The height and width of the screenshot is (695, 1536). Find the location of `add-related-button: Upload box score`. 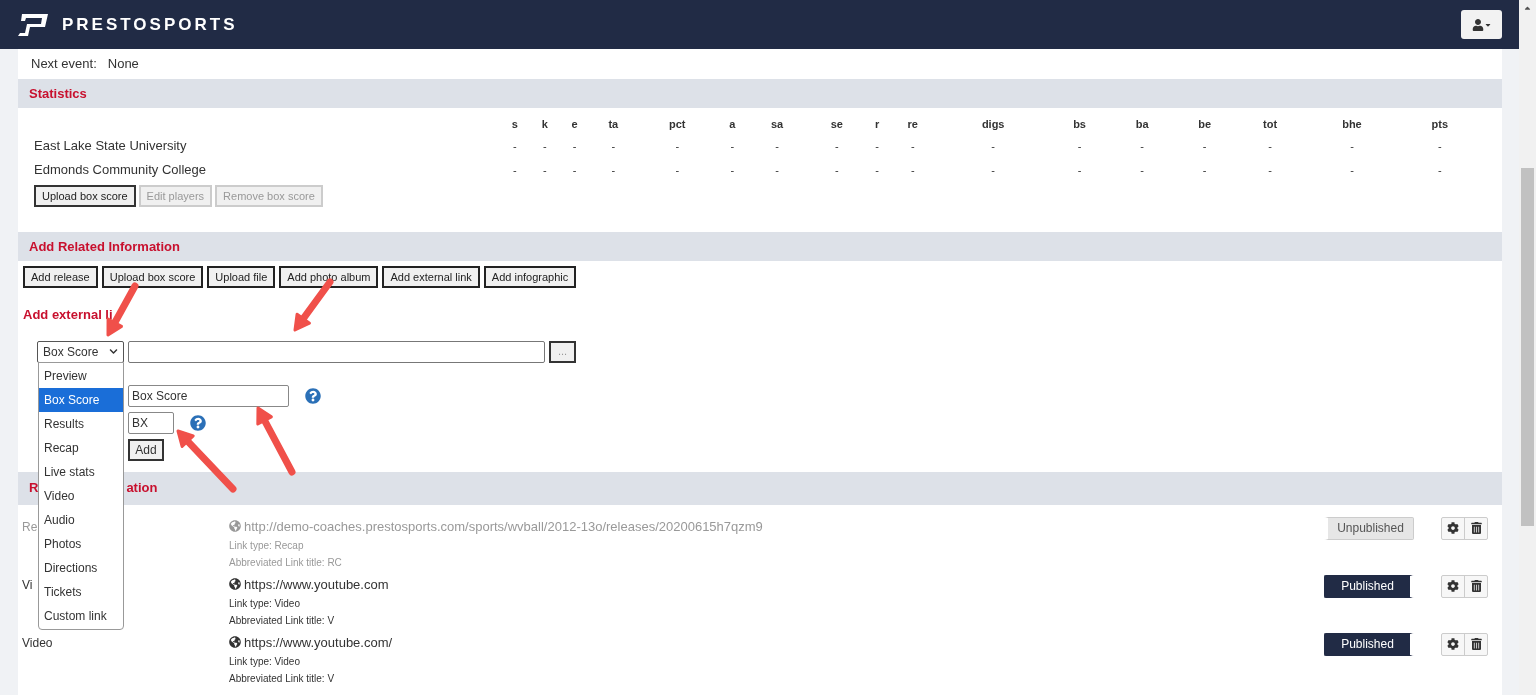

add-related-button: Upload box score is located at coordinates (152, 277).